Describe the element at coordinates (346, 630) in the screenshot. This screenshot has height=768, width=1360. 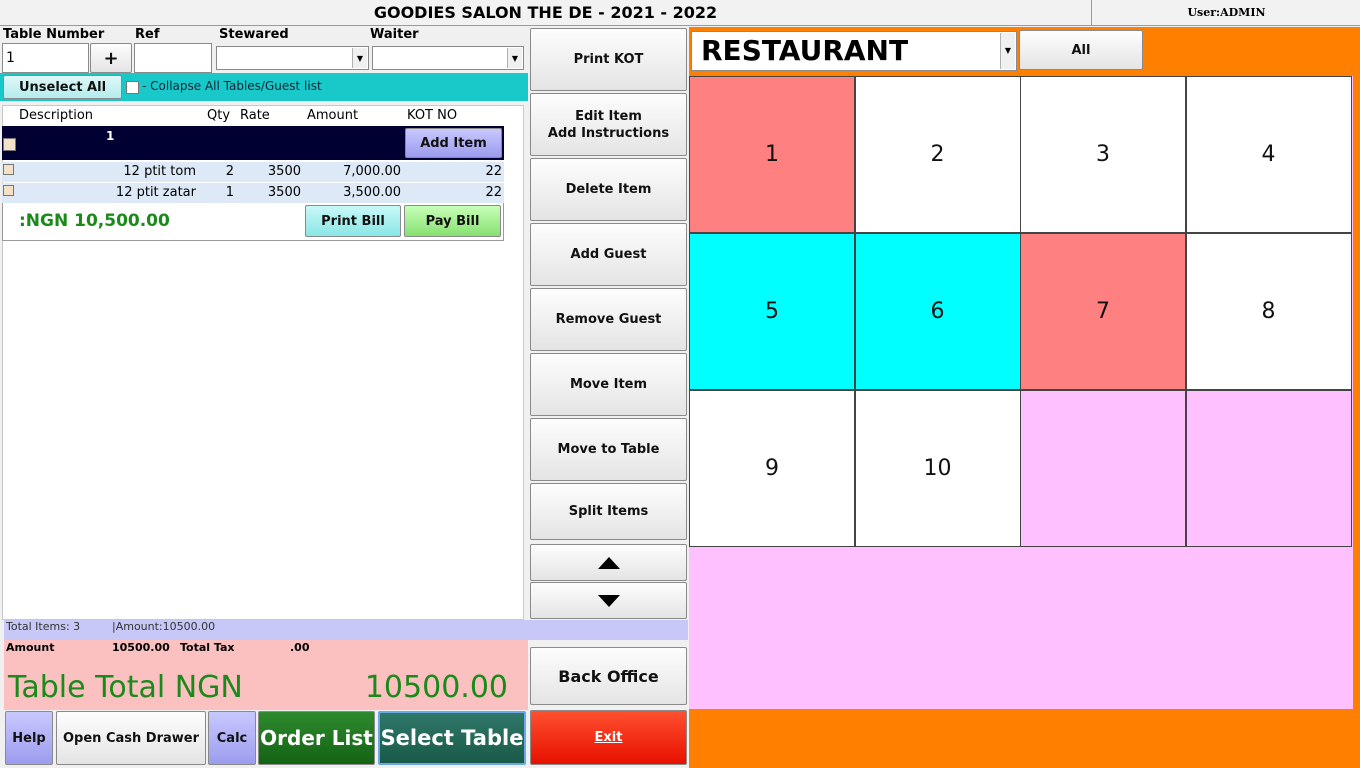
I see `summary-strip` at that location.